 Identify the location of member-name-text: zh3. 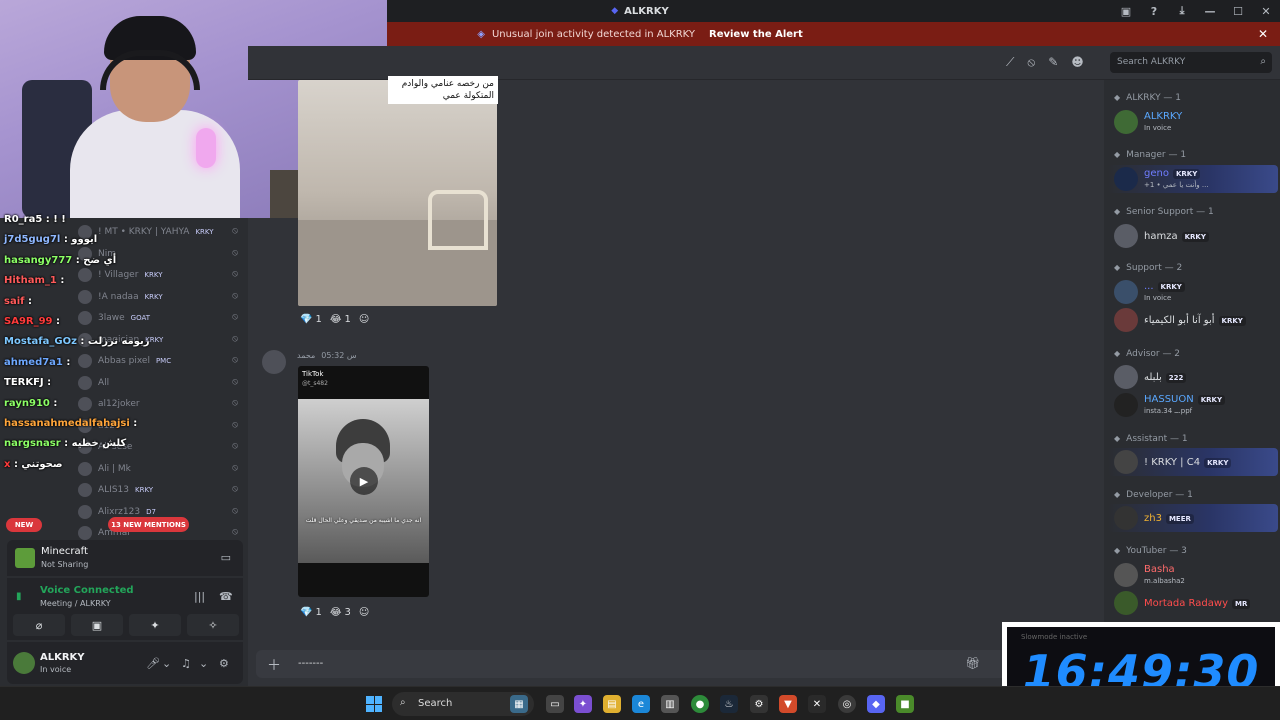
(1153, 518).